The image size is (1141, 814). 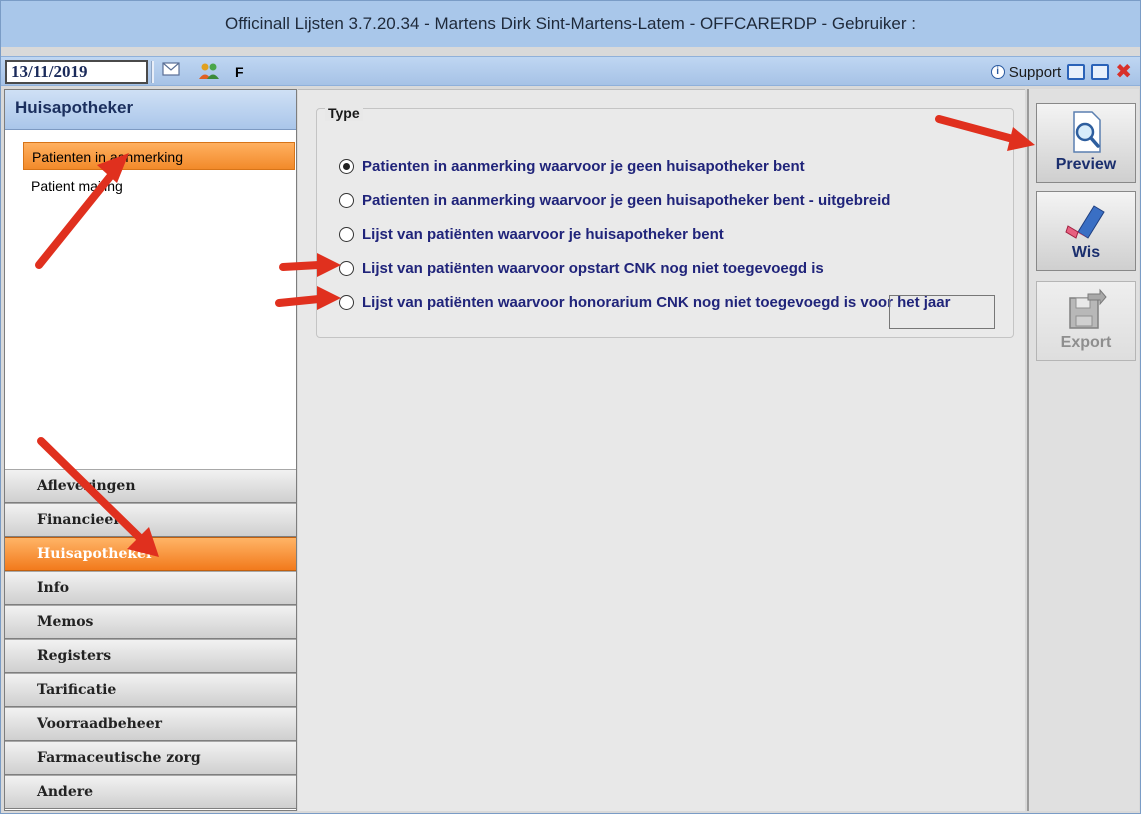 I want to click on arrow-nav-huisapotheker, so click(x=98, y=497).